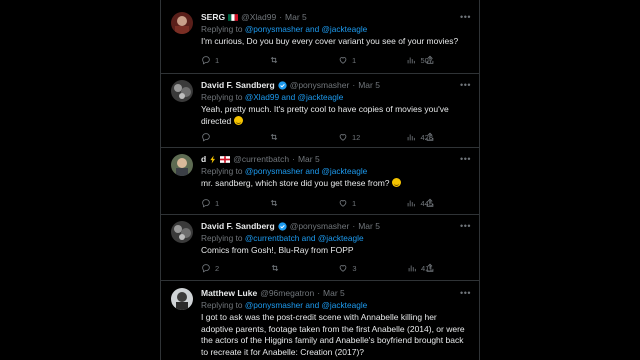  Describe the element at coordinates (287, 293) in the screenshot. I see `handle: @96megatron` at that location.